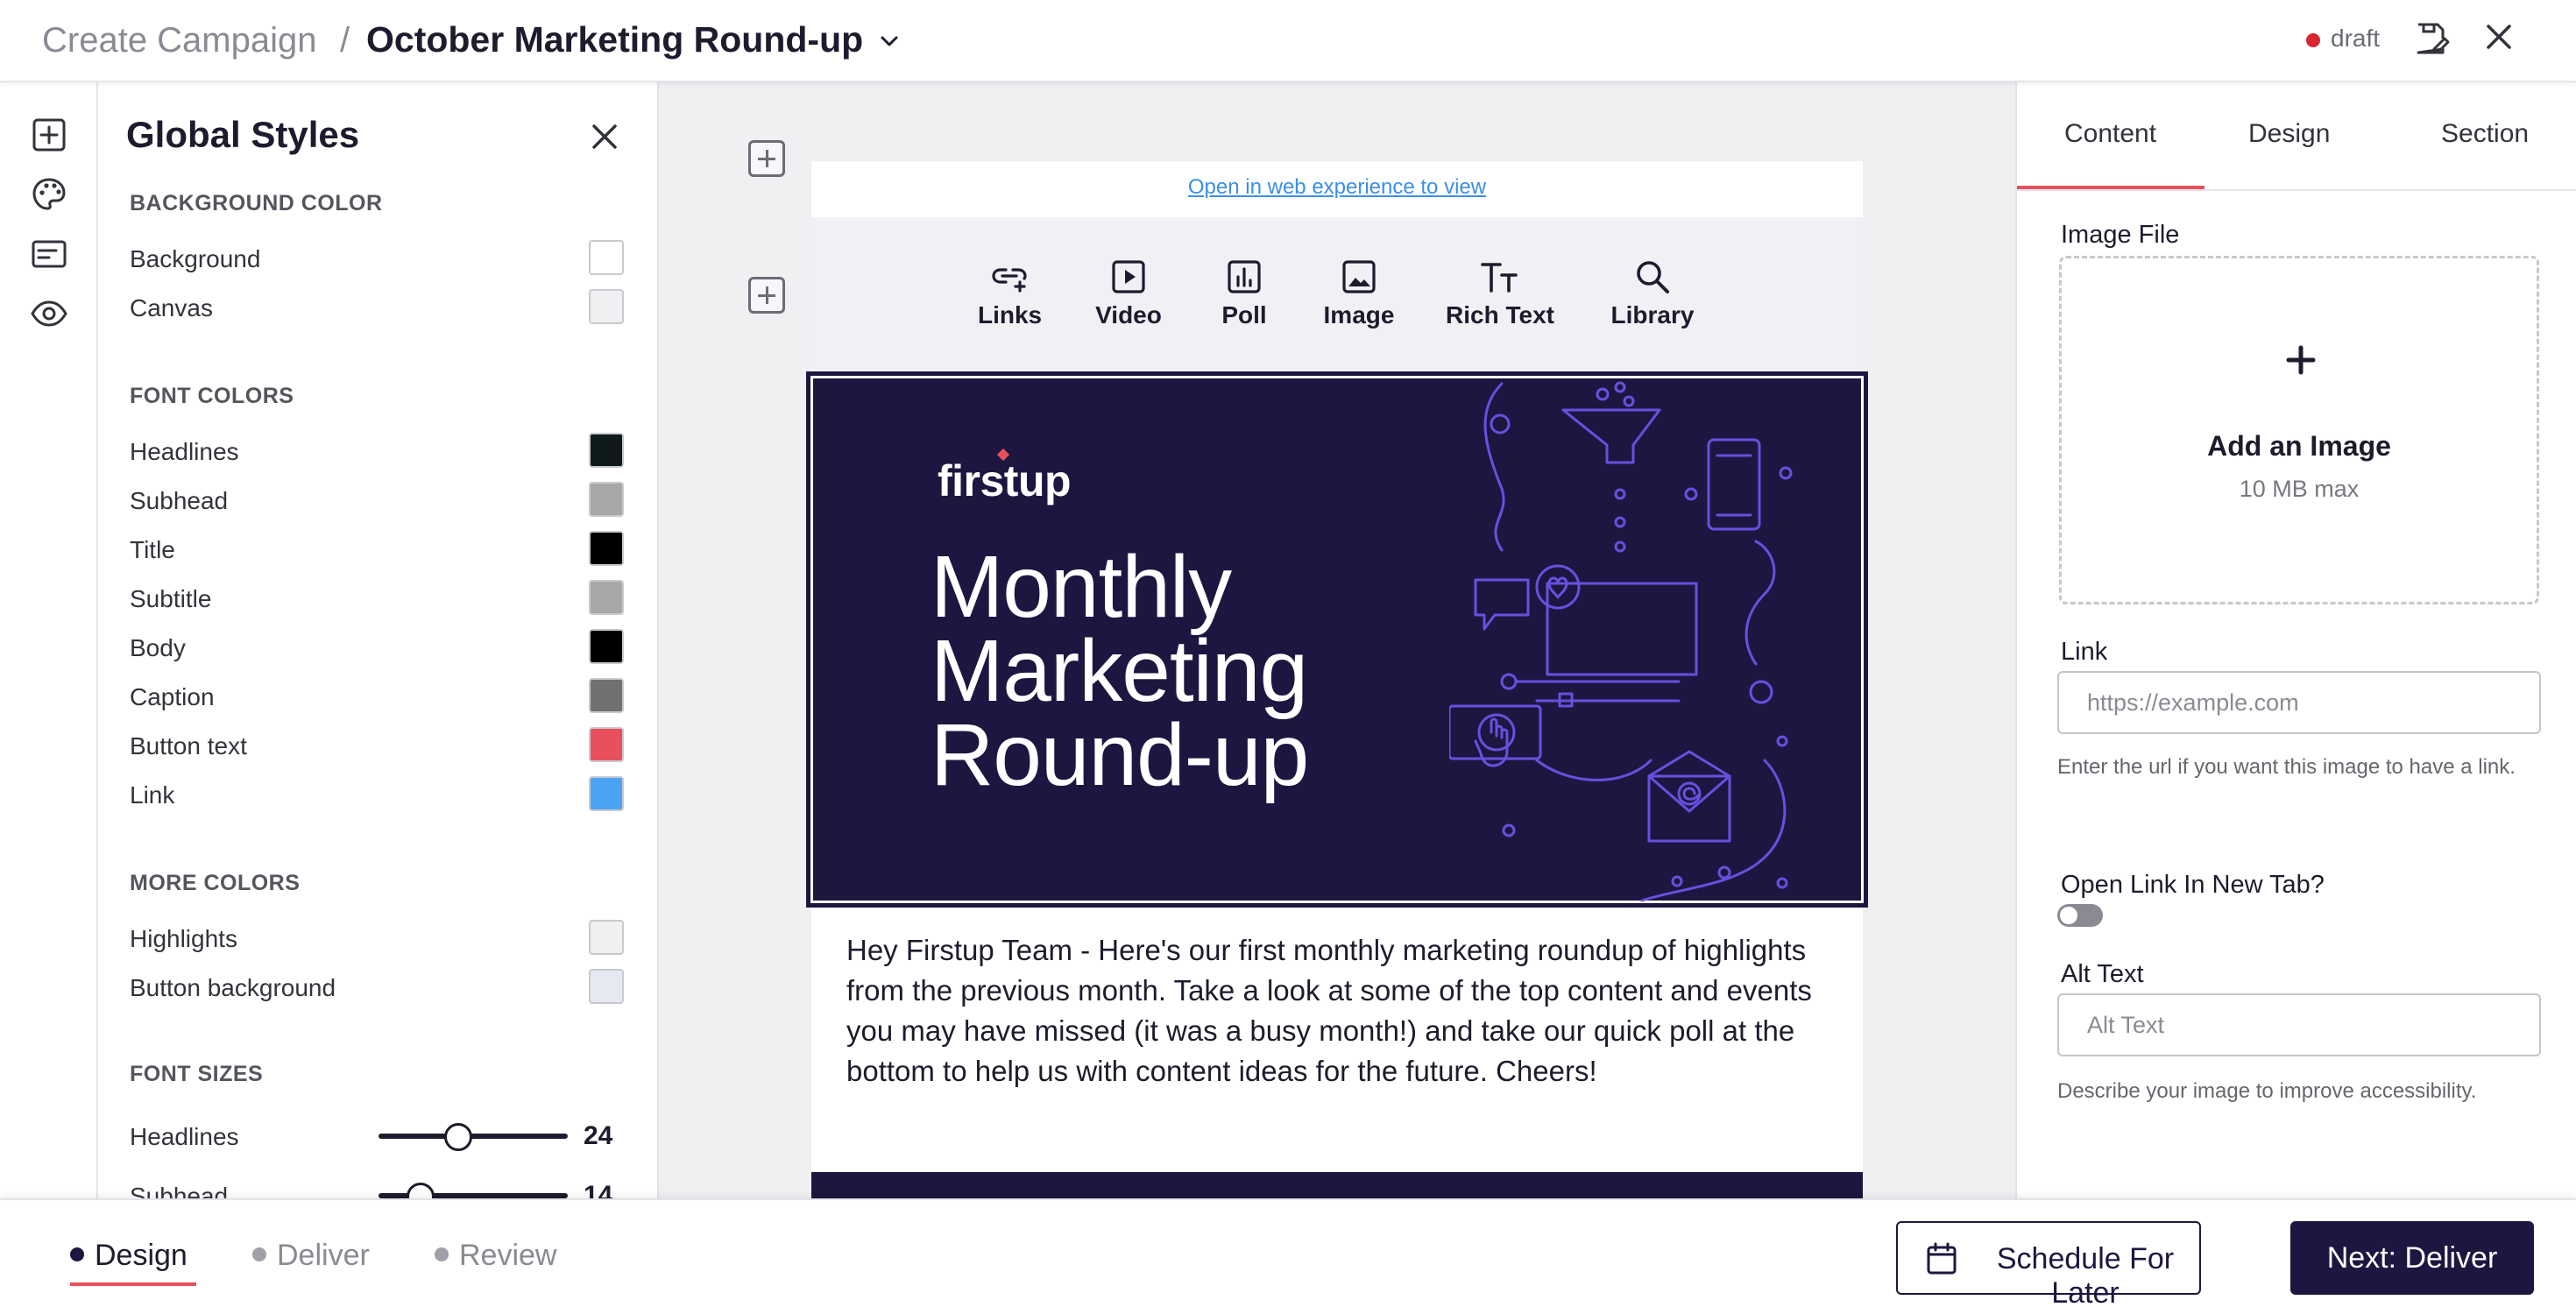 This screenshot has height=1307, width=2576. I want to click on color-row: Title, so click(377, 548).